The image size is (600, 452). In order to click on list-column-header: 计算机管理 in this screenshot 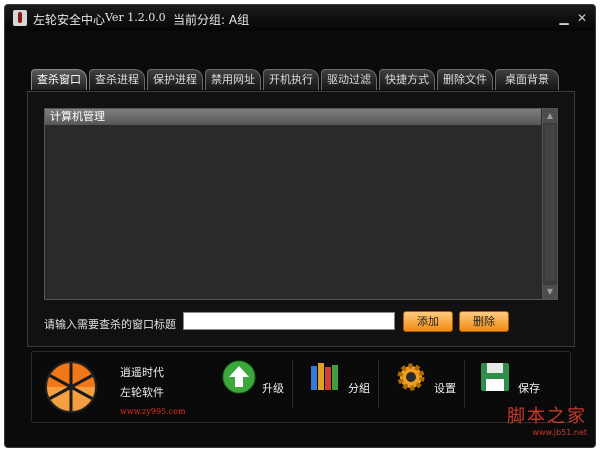, I will do `click(293, 117)`.